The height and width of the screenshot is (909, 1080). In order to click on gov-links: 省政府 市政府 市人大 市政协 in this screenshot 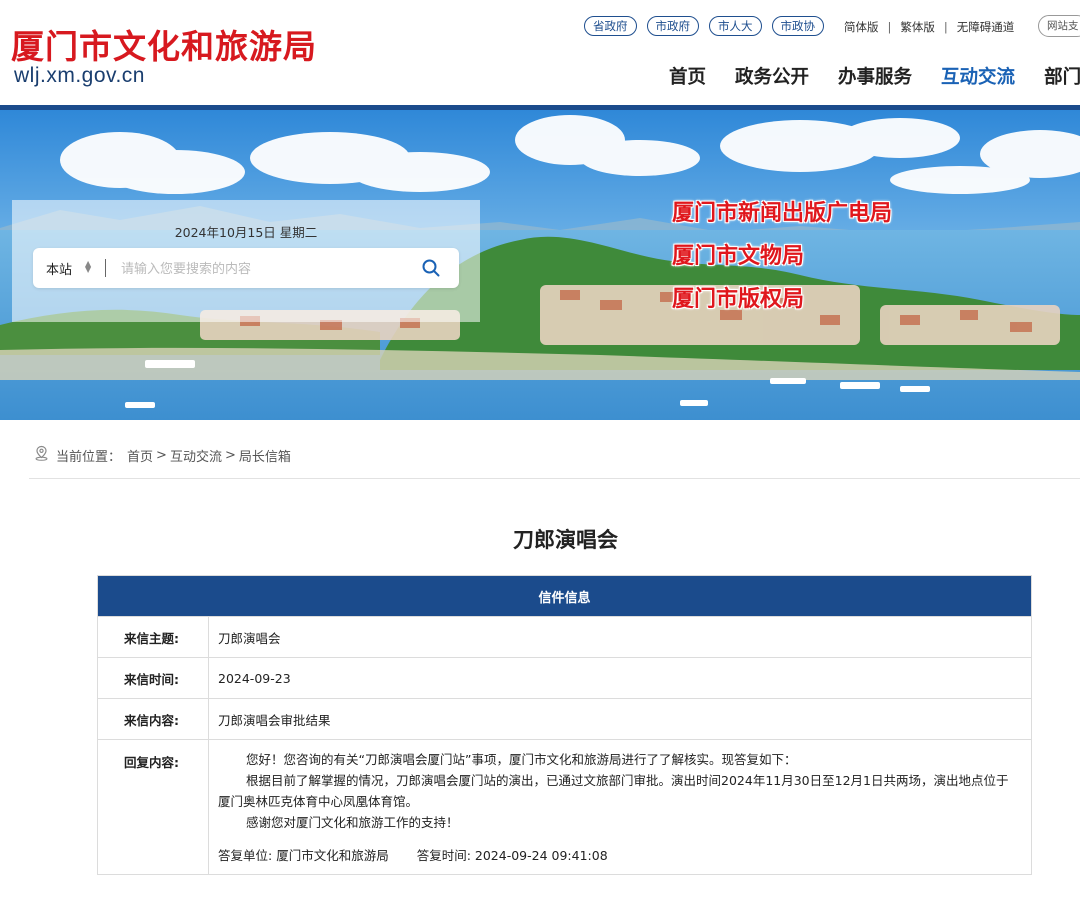, I will do `click(704, 26)`.